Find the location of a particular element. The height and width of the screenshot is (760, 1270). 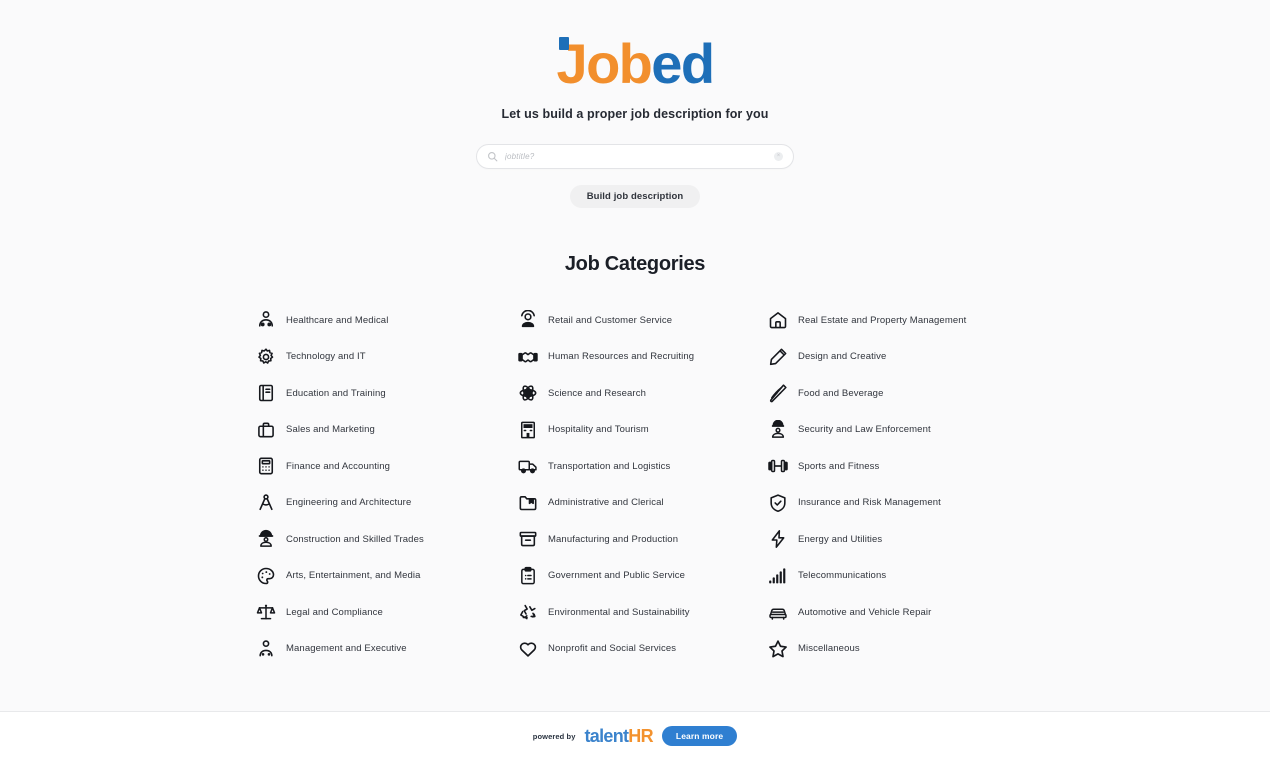

logo-text-primary: Job is located at coordinates (604, 63).